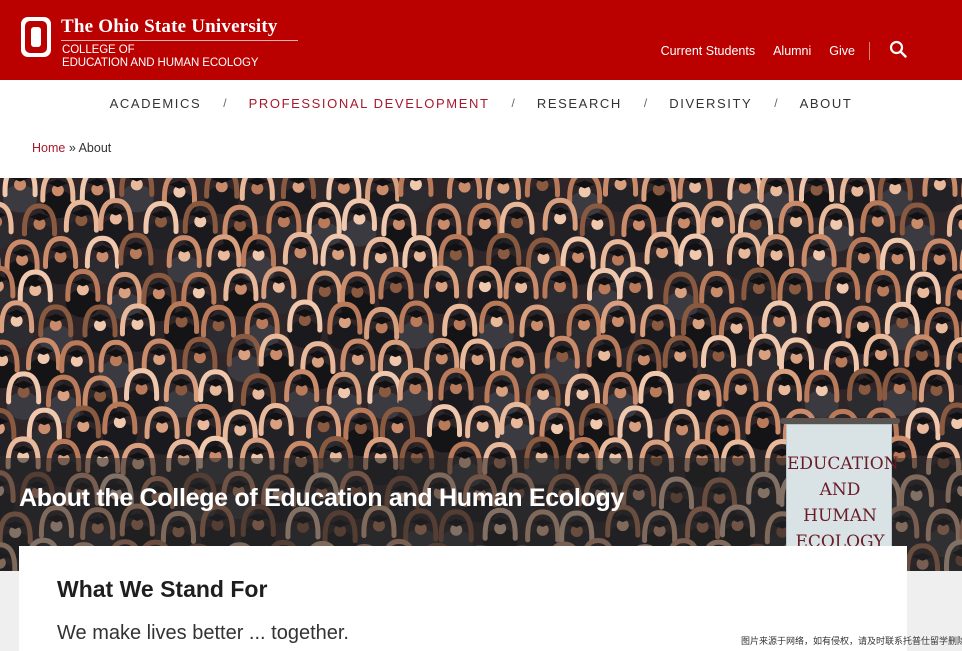 This screenshot has width=962, height=651. I want to click on utility-nav: Current Students Alumni Give, so click(756, 51).